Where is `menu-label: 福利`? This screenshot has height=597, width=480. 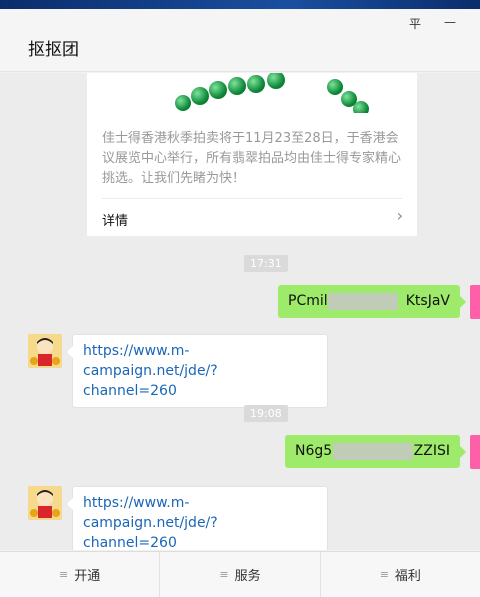 menu-label: 福利 is located at coordinates (407, 576).